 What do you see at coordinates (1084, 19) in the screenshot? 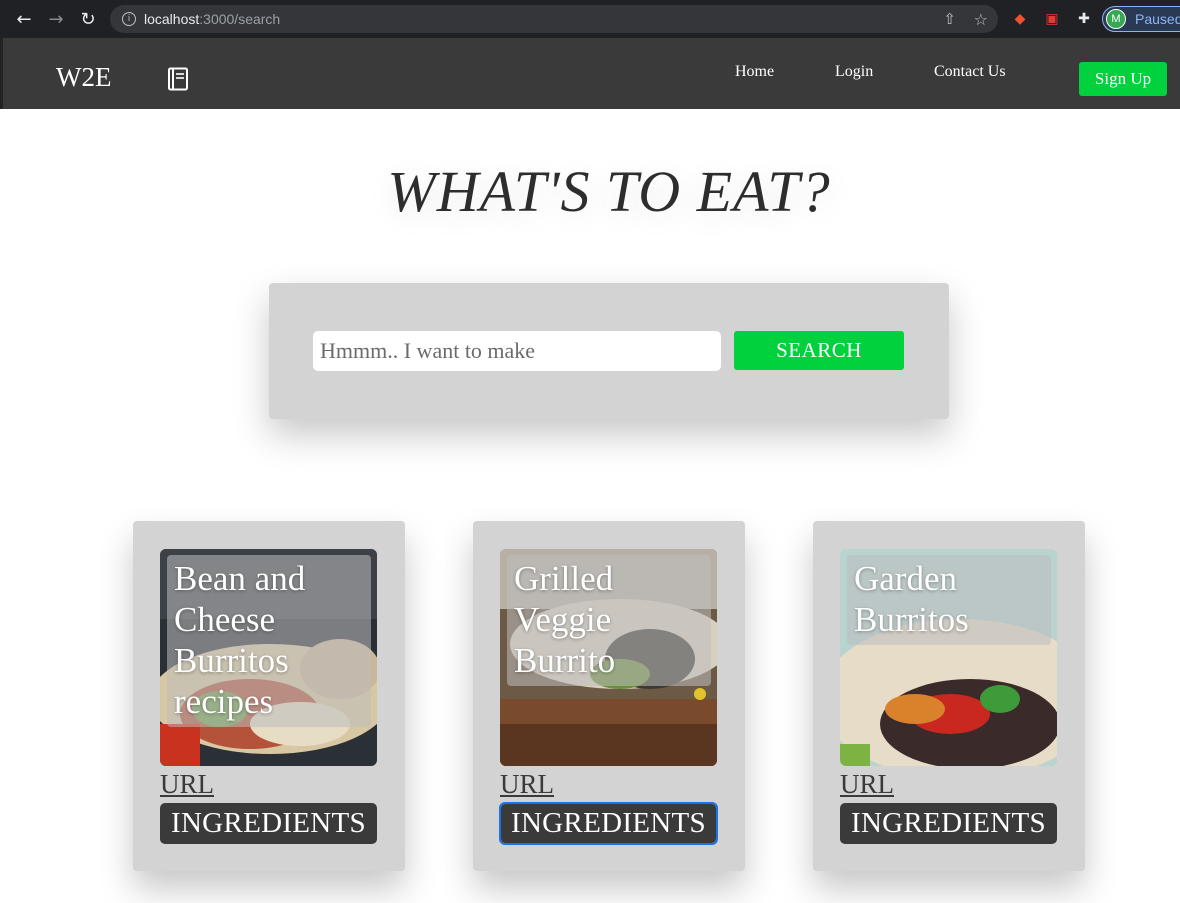
I see `extension-puzzle-icon: ✚` at bounding box center [1084, 19].